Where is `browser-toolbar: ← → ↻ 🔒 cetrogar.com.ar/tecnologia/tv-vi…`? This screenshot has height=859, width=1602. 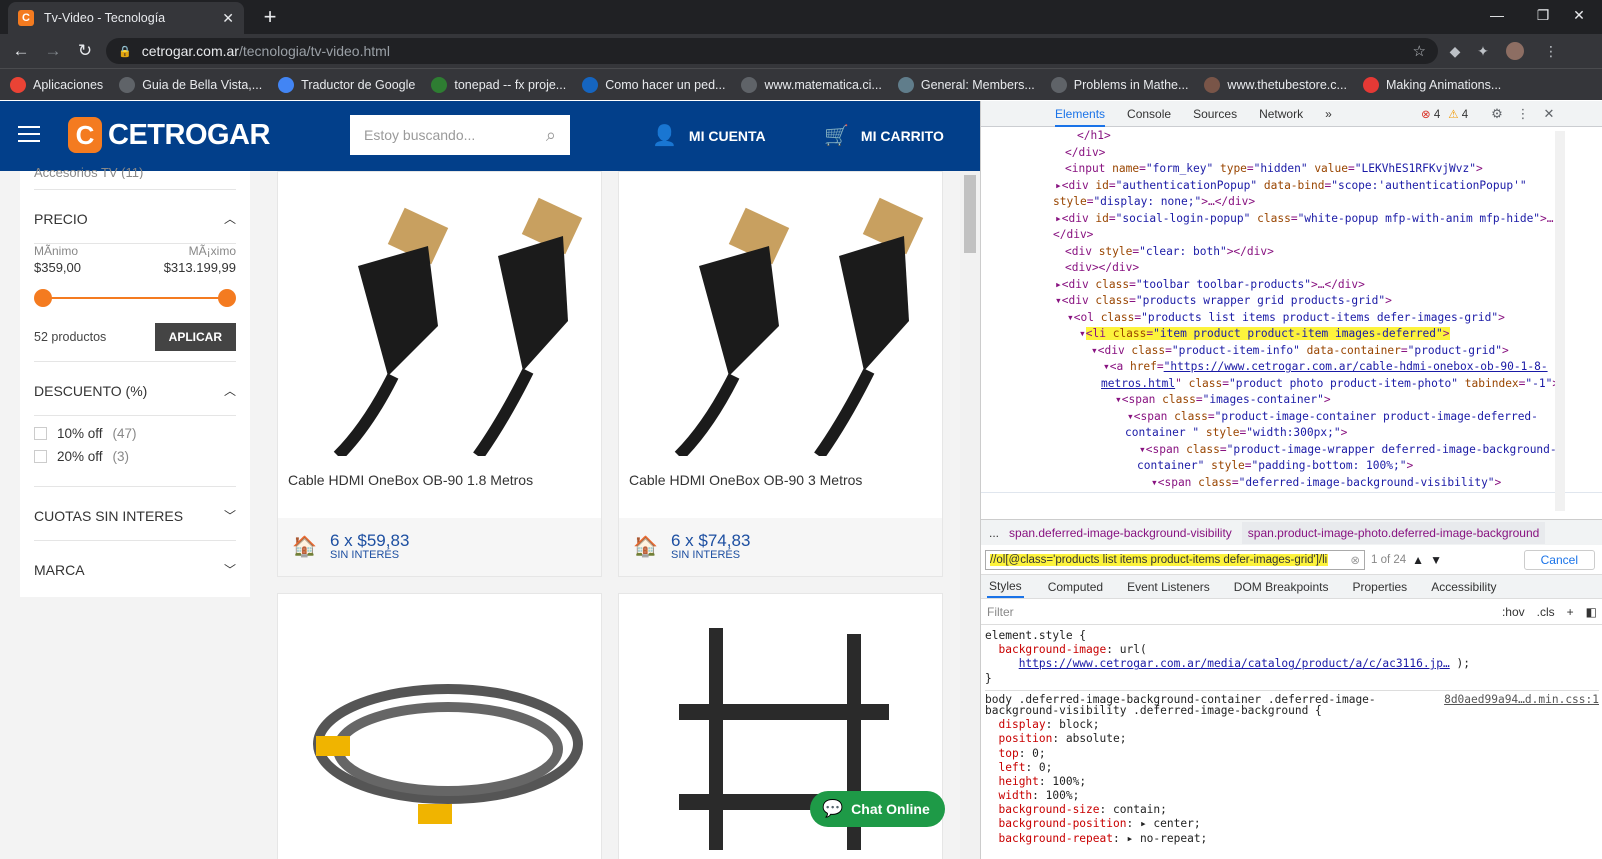 browser-toolbar: ← → ↻ 🔒 cetrogar.com.ar/tecnologia/tv-vi… is located at coordinates (801, 51).